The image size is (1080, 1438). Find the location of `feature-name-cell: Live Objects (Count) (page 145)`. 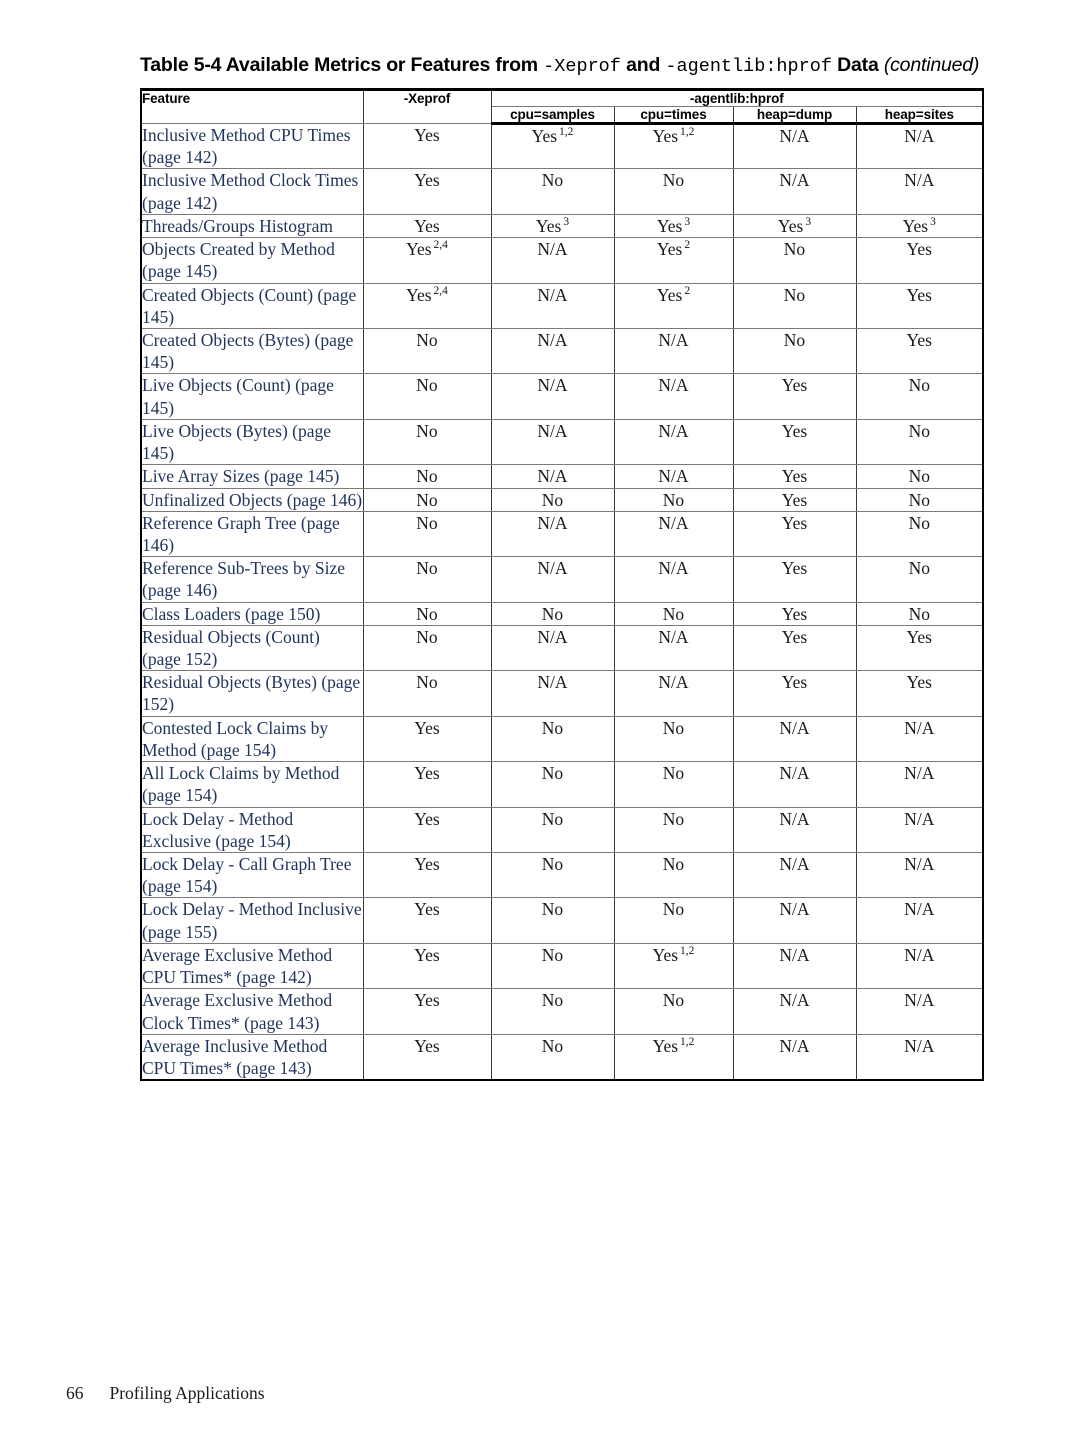

feature-name-cell: Live Objects (Count) (page 145) is located at coordinates (252, 396).